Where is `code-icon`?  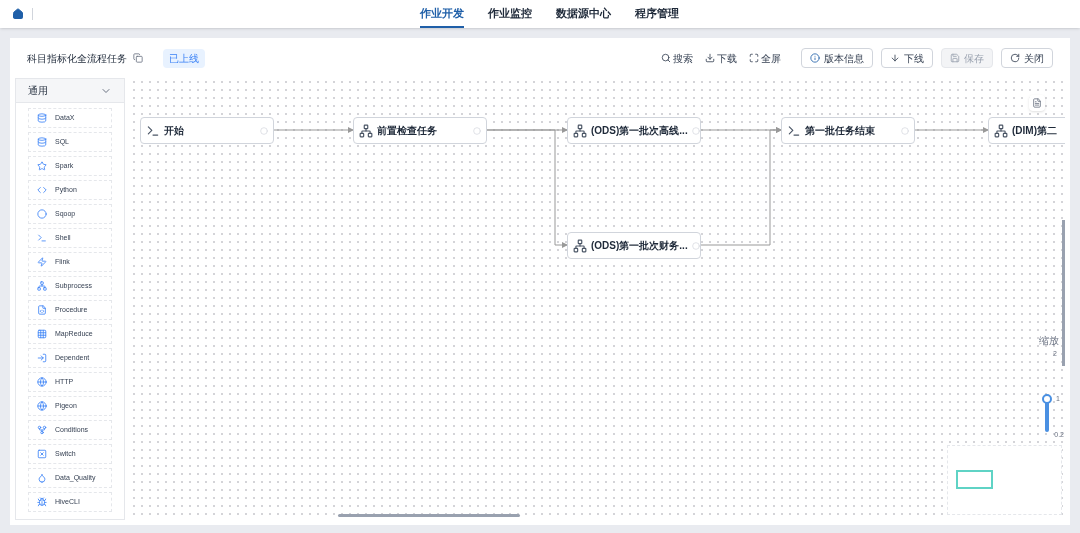 code-icon is located at coordinates (42, 190).